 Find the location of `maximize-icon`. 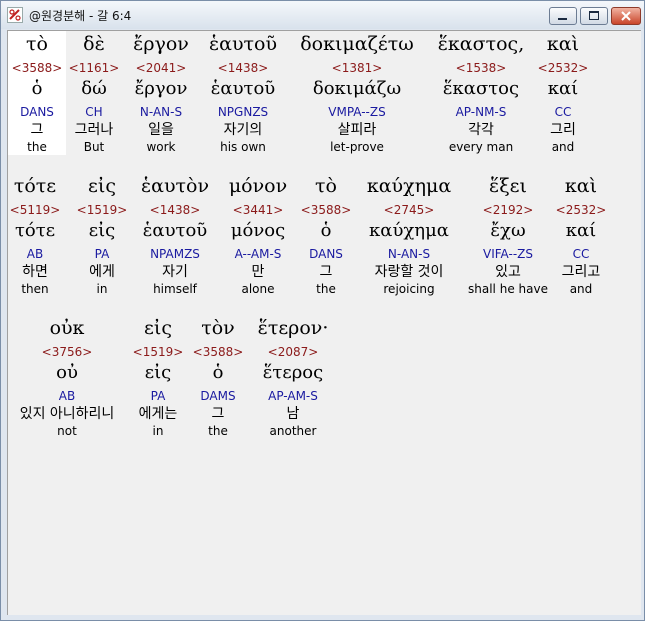

maximize-icon is located at coordinates (594, 15).